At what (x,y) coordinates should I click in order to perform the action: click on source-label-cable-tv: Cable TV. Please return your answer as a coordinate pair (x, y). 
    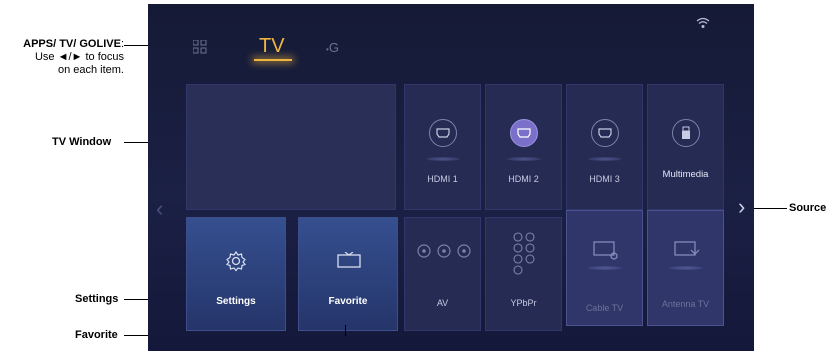
    Looking at the image, I should click on (604, 308).